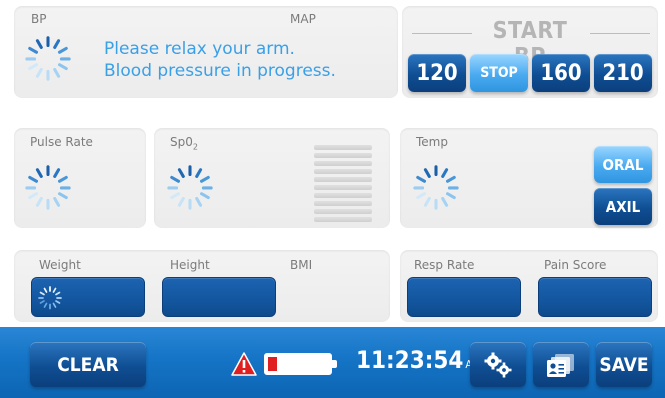  What do you see at coordinates (88, 297) in the screenshot?
I see `weight-field` at bounding box center [88, 297].